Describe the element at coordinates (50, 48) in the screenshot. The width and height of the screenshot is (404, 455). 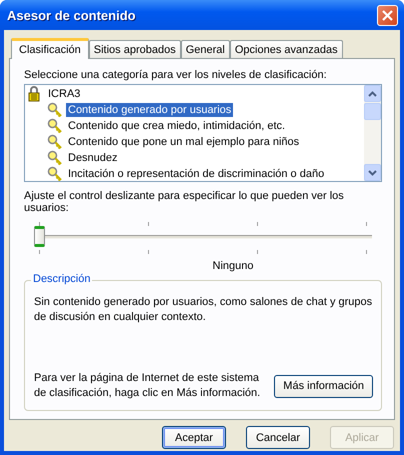
I see `tab: Clasificación` at that location.